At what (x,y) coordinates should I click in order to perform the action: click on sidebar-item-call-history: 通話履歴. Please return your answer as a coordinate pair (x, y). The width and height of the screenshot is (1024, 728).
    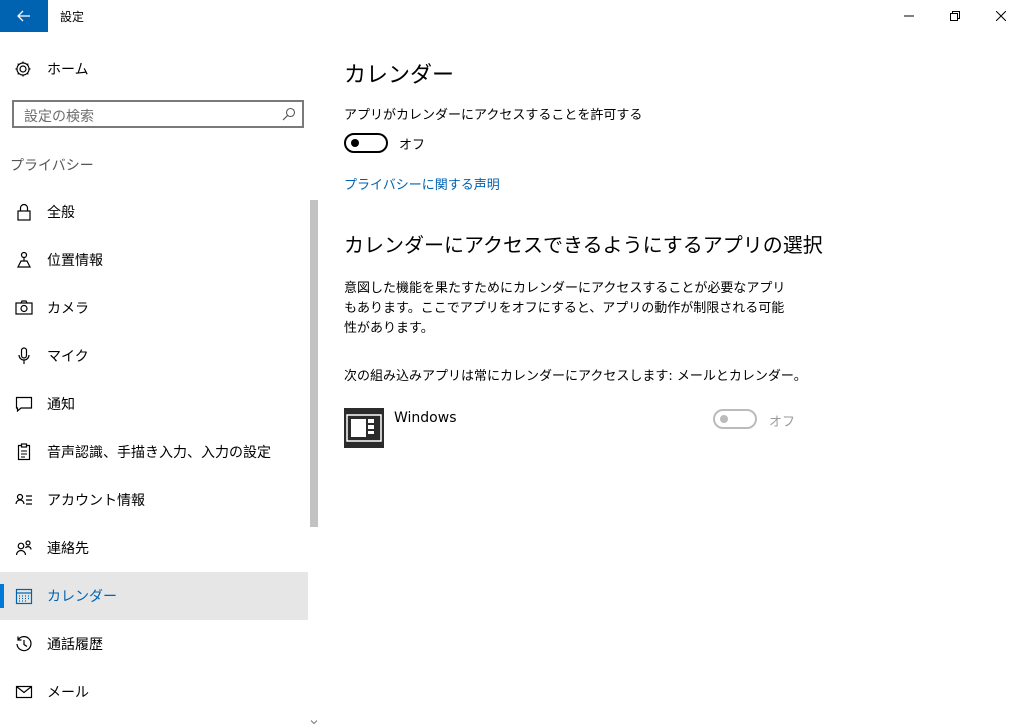
    Looking at the image, I should click on (154, 644).